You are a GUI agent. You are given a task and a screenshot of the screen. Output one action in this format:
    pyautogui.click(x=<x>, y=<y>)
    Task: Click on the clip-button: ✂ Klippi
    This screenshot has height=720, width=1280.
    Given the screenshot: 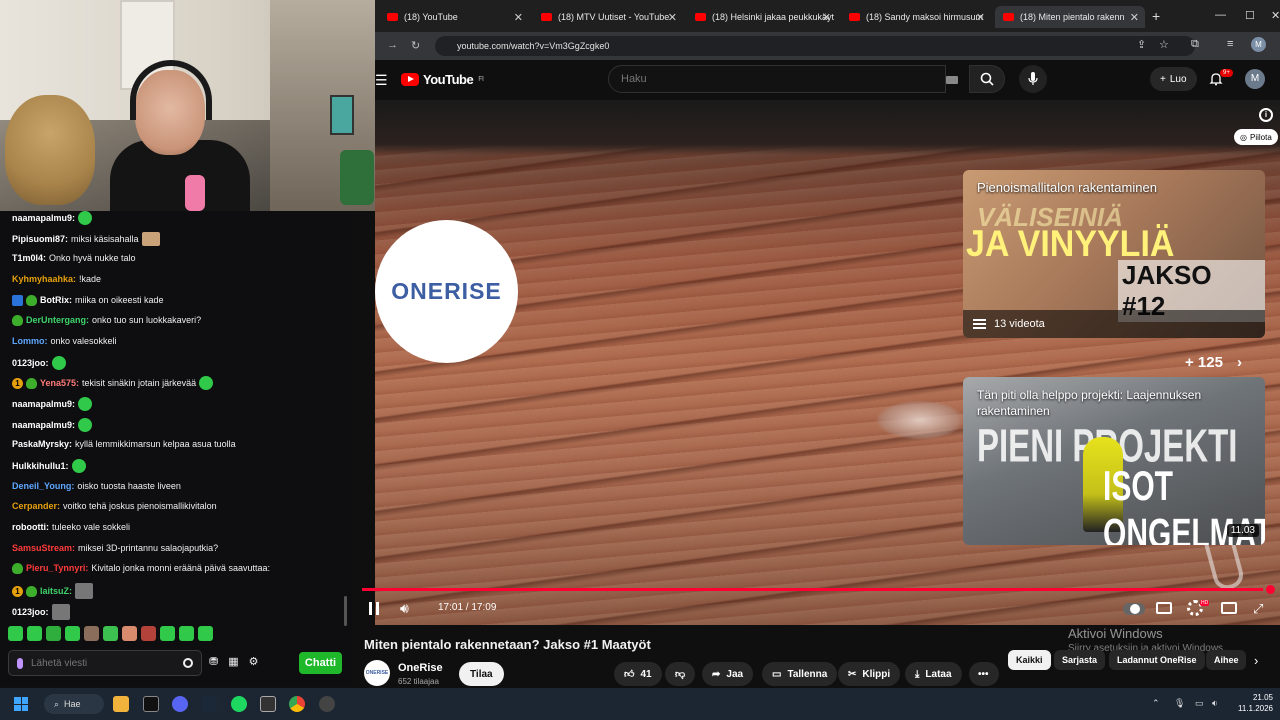 What is the action you would take?
    pyautogui.click(x=869, y=674)
    